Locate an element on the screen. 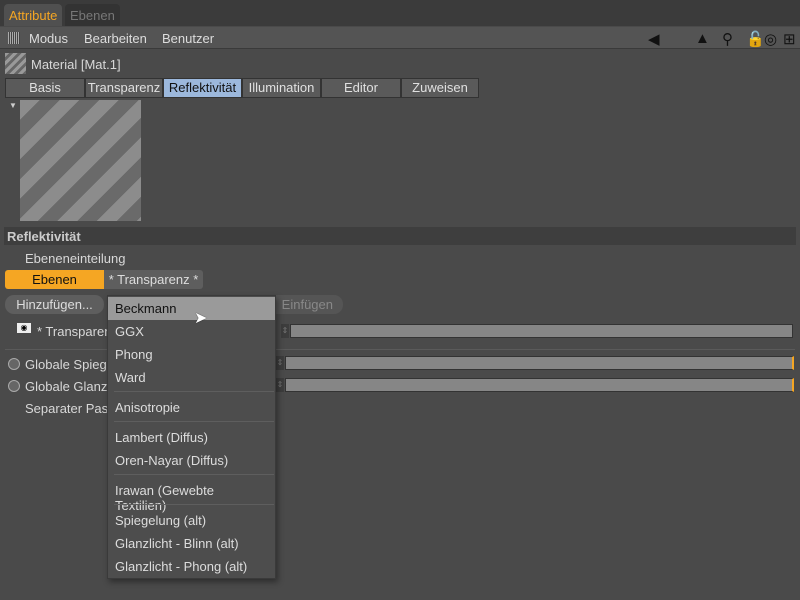 The width and height of the screenshot is (800, 600). new-panel-icon: ⊞ is located at coordinates (789, 39).